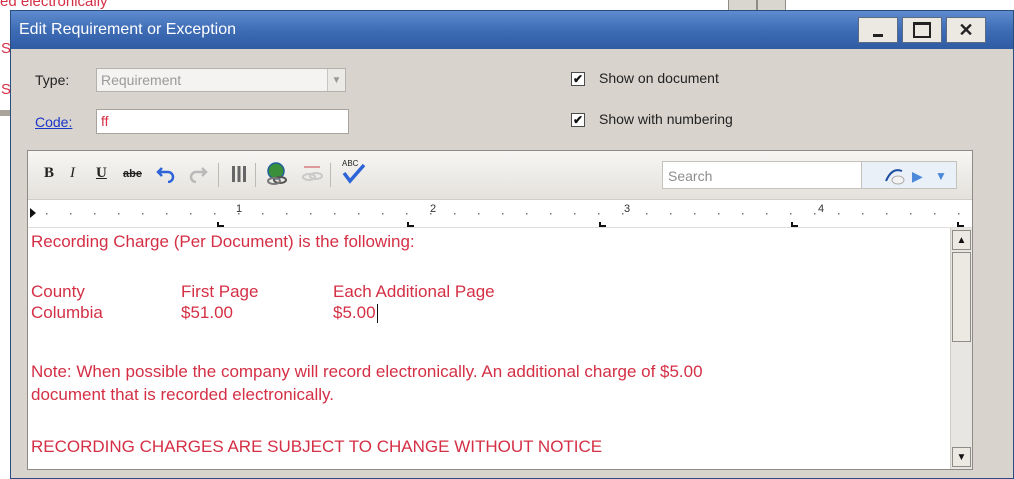  What do you see at coordinates (414, 291) in the screenshot?
I see `table-header-each-additional-page: Each Additional Page` at bounding box center [414, 291].